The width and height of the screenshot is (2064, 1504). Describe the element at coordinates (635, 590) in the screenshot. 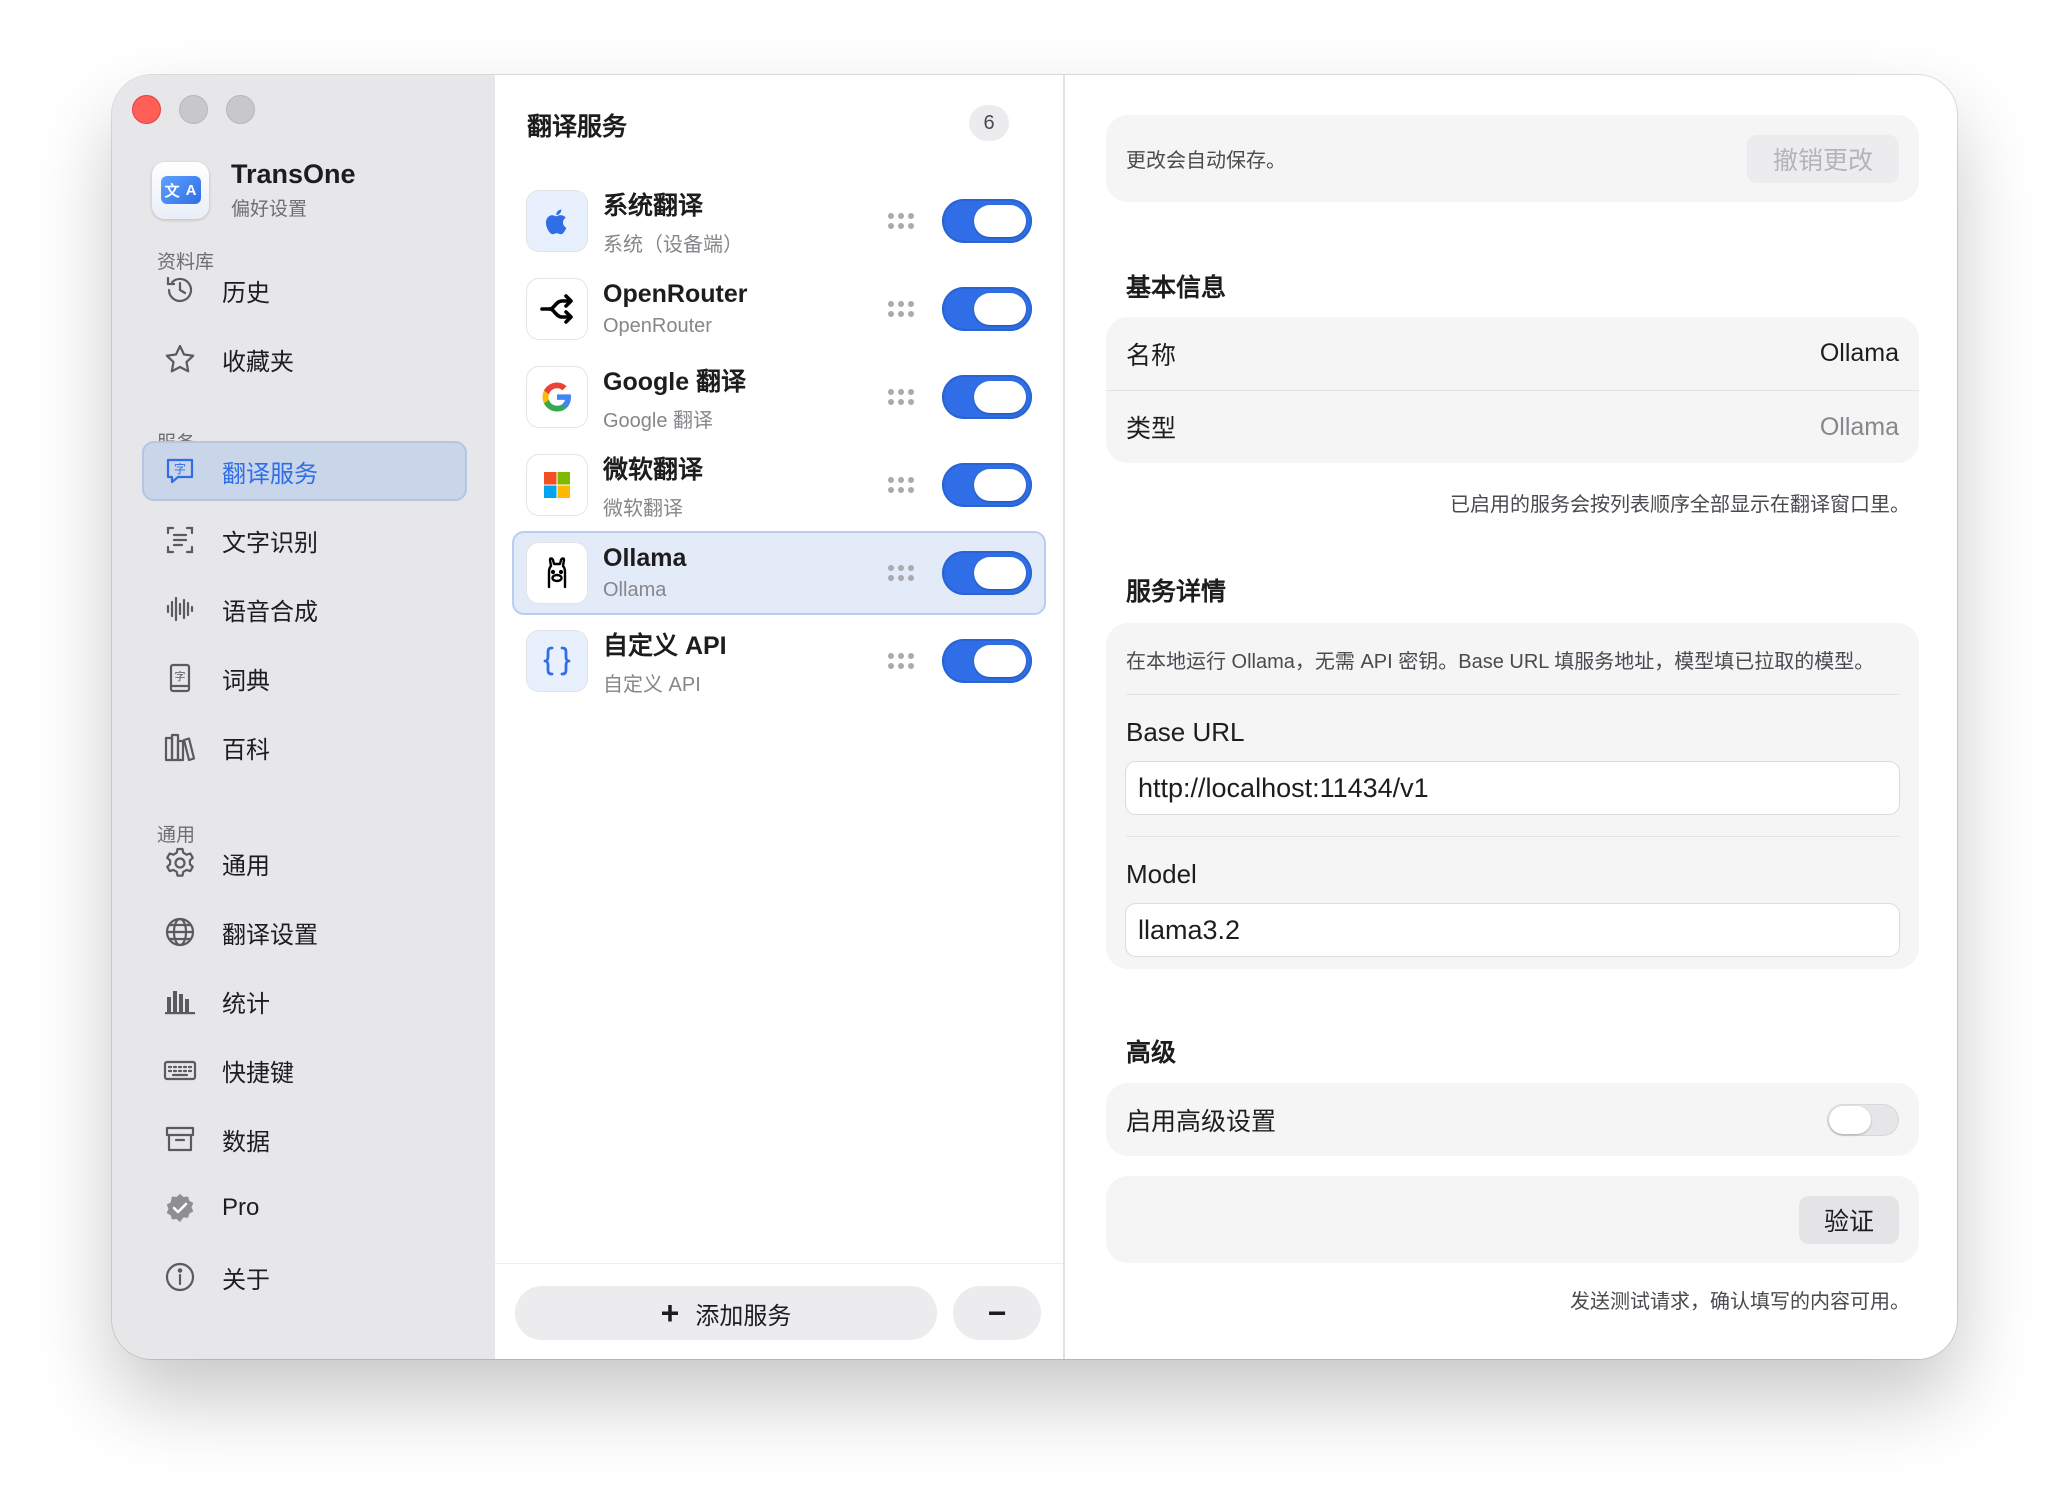

I see `service-subtitle: Ollama` at that location.